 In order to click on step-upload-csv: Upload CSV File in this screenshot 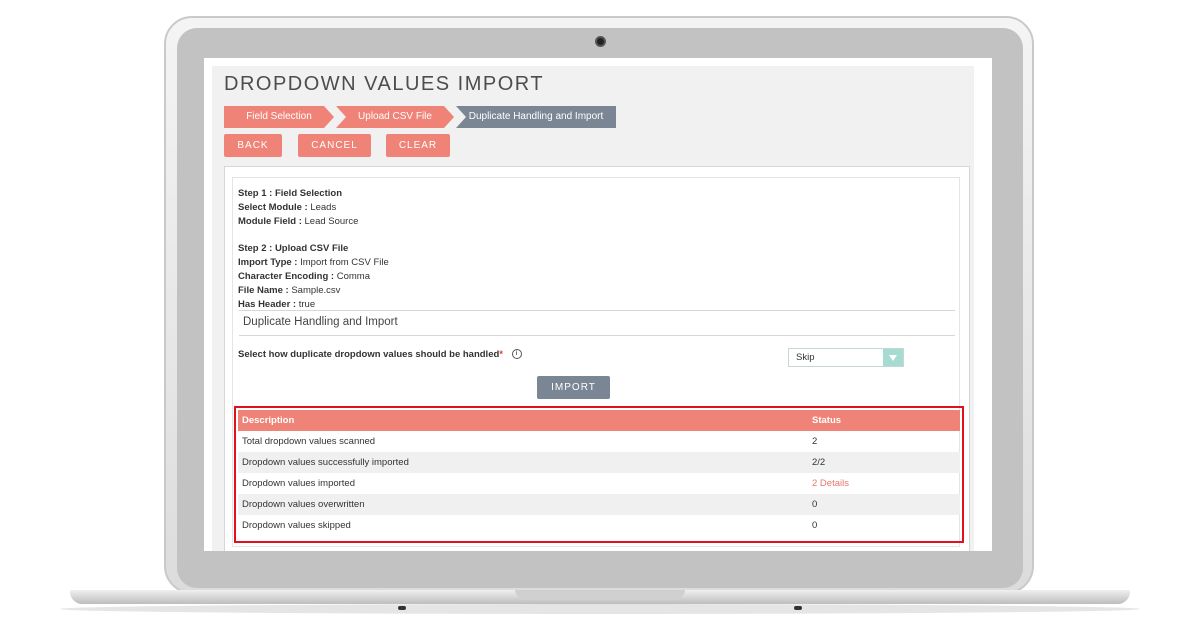, I will do `click(395, 117)`.